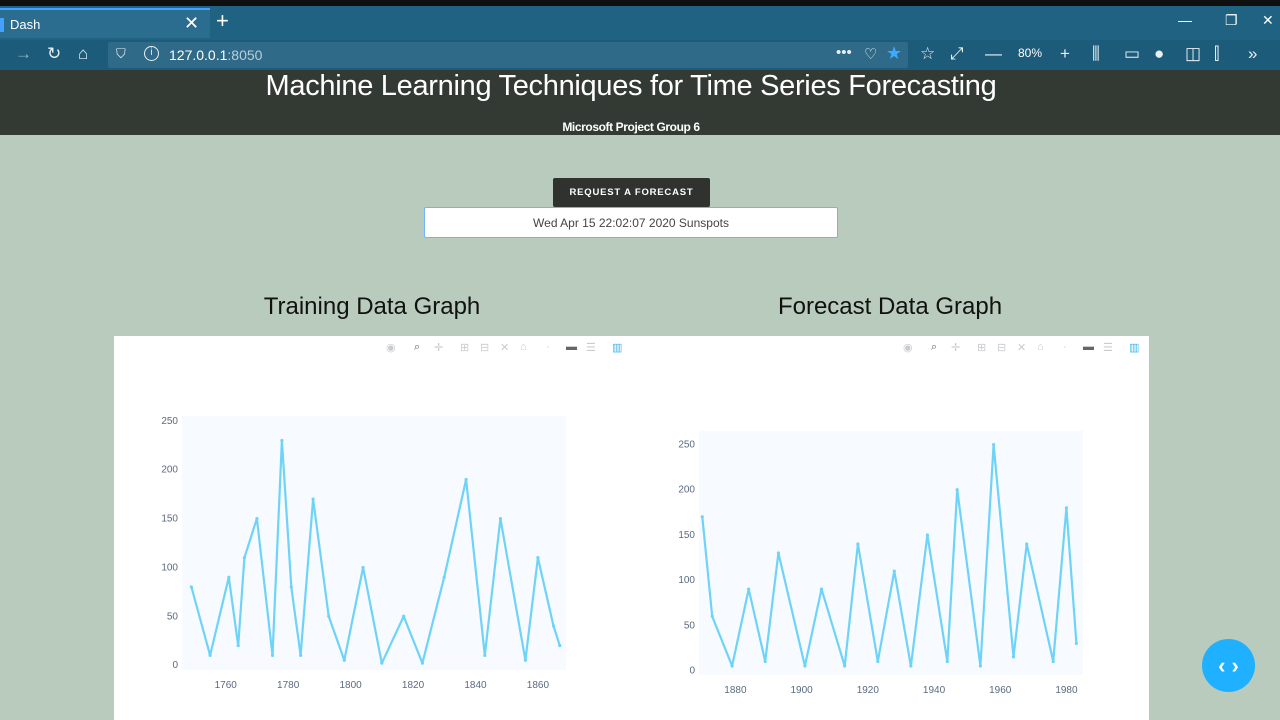  What do you see at coordinates (538, 685) in the screenshot?
I see `x-tick-label: 1860` at bounding box center [538, 685].